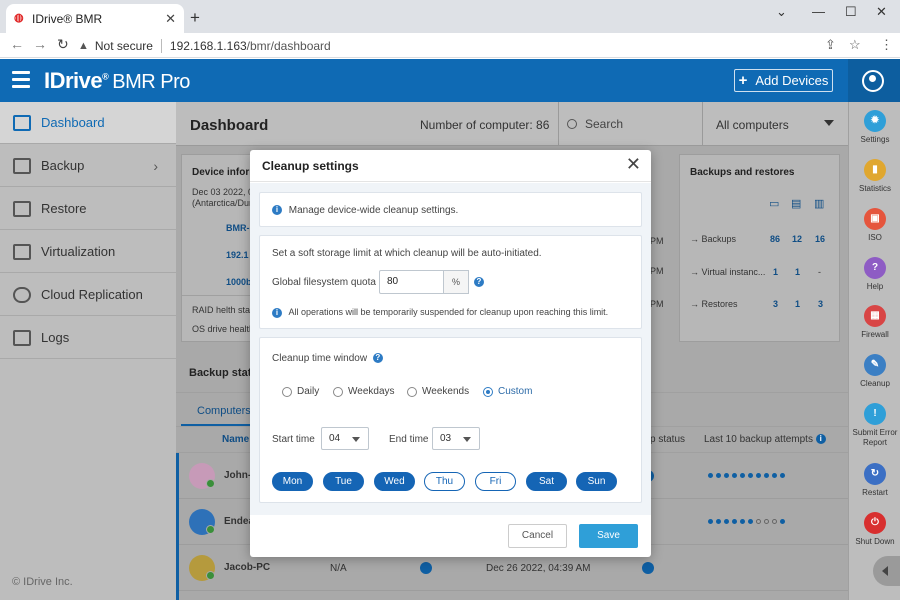  What do you see at coordinates (22, 294) in the screenshot?
I see `cloud-icon` at bounding box center [22, 294].